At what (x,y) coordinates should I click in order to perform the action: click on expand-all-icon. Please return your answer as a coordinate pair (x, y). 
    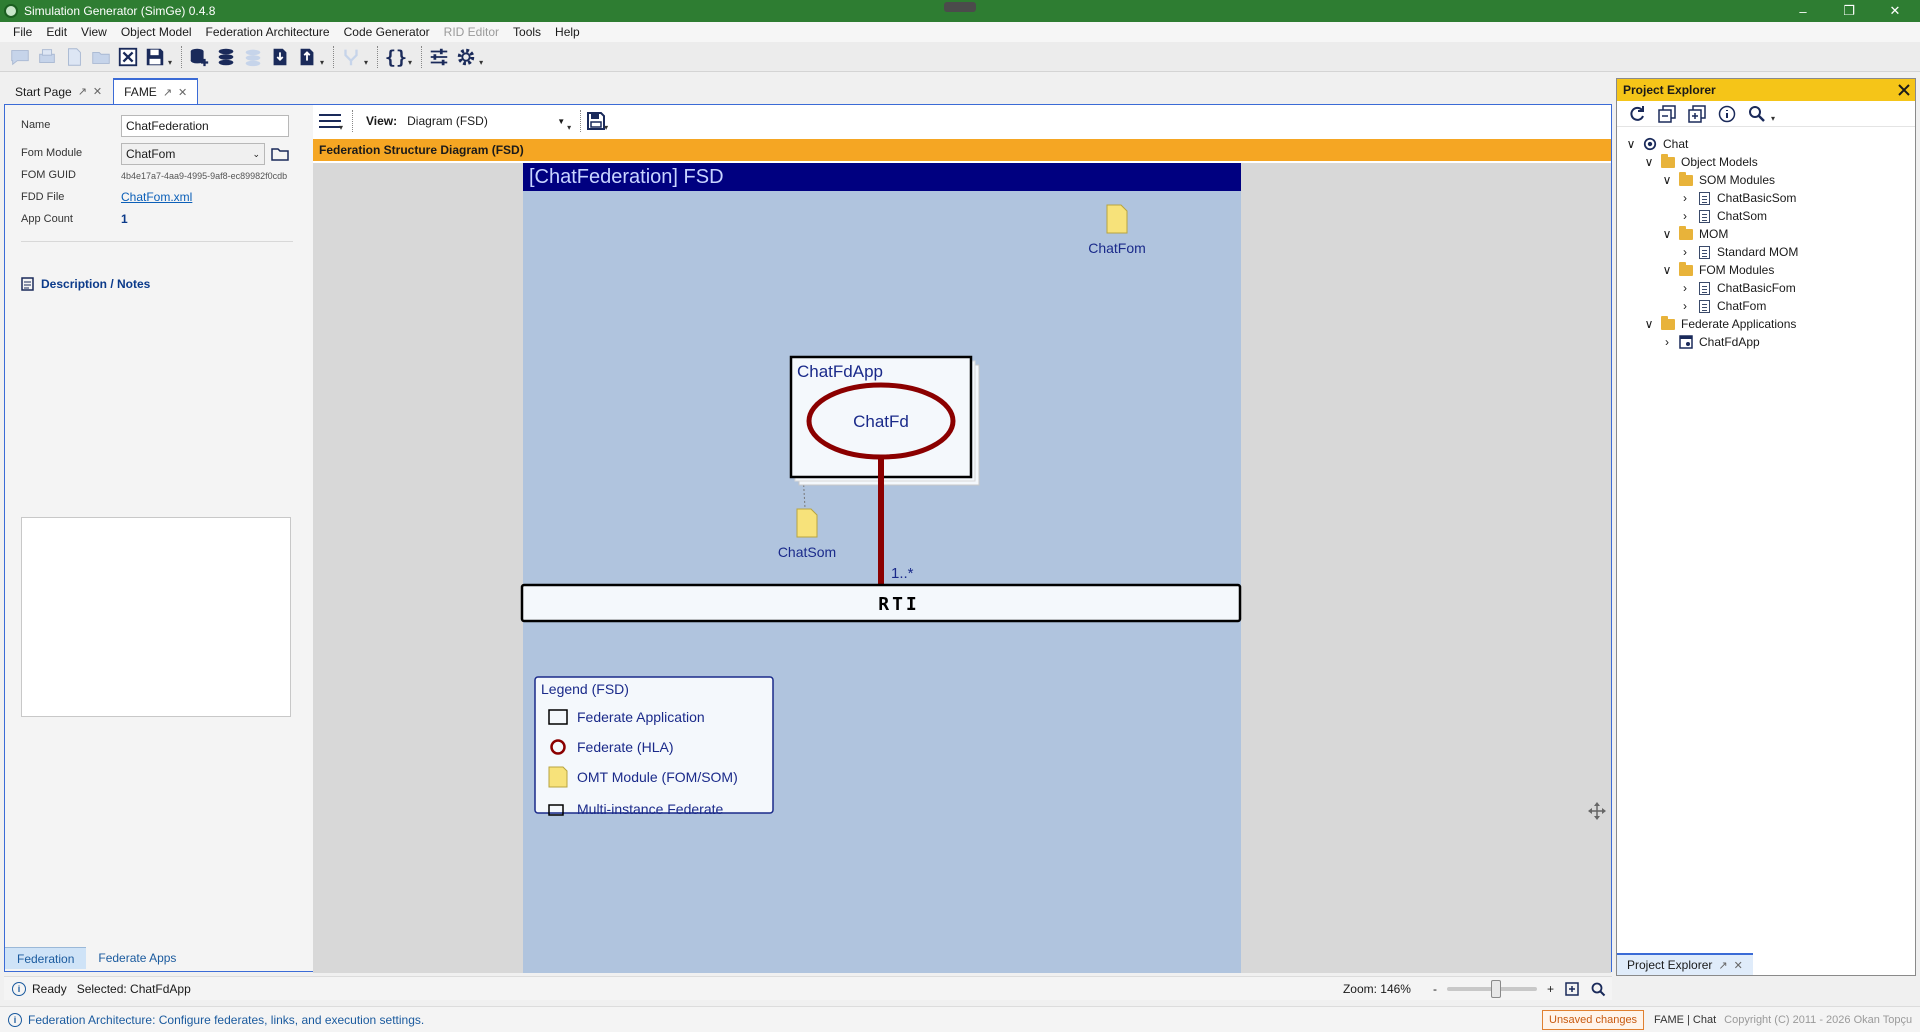
    Looking at the image, I should click on (1697, 114).